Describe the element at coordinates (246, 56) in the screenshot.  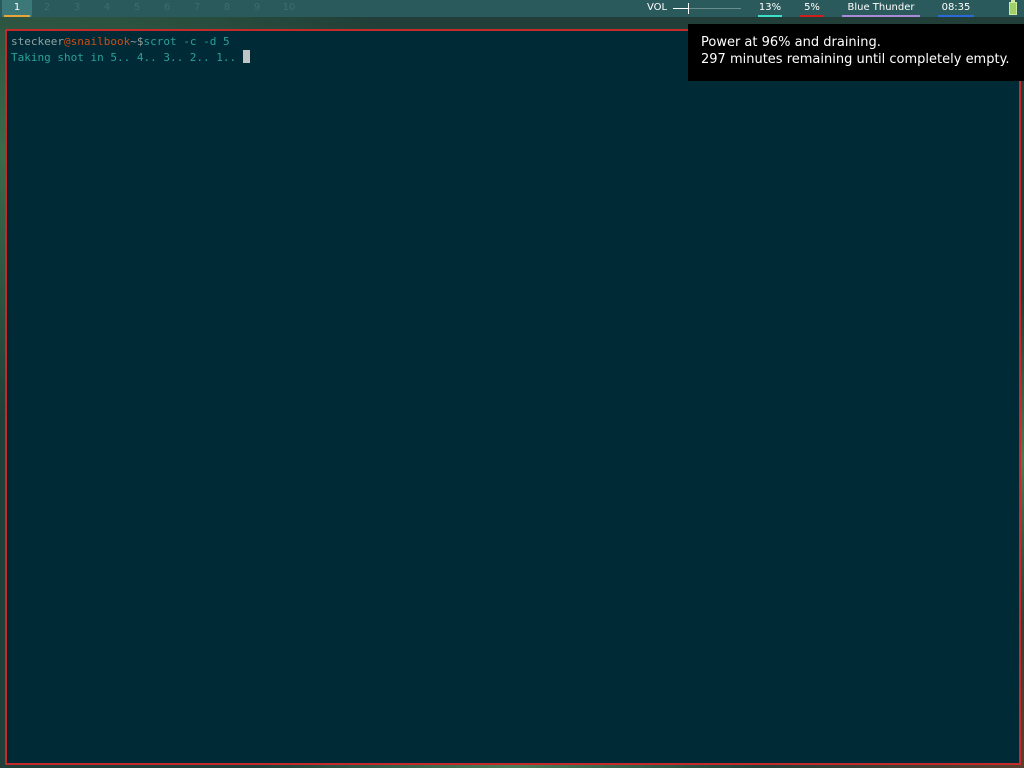
I see `terminal-cursor` at that location.